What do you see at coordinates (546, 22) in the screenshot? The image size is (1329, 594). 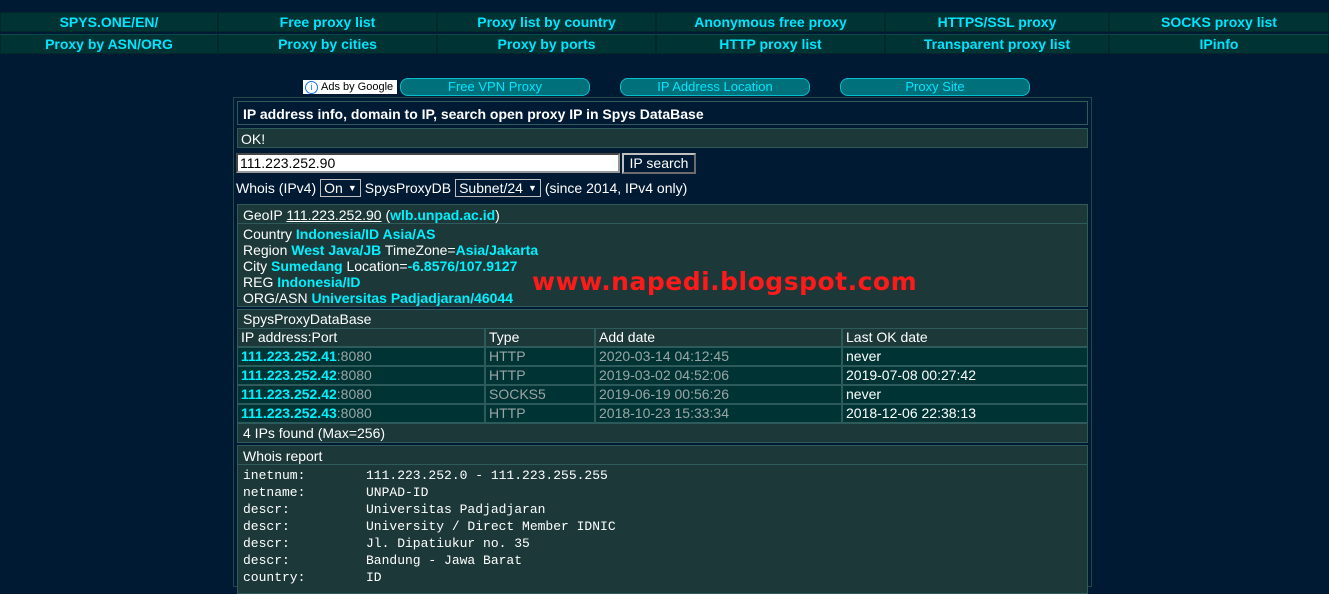 I see `nav-link-proxy-by-country: Proxy list by country` at bounding box center [546, 22].